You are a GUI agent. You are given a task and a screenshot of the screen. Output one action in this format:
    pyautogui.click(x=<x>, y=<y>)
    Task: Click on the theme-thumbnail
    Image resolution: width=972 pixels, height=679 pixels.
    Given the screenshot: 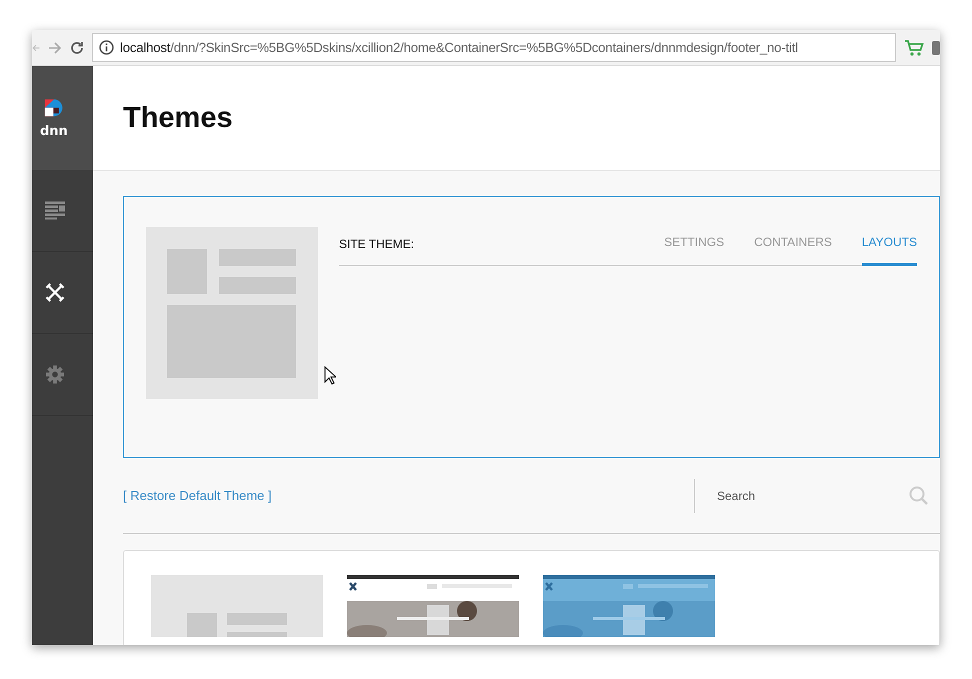 What is the action you would take?
    pyautogui.click(x=237, y=606)
    